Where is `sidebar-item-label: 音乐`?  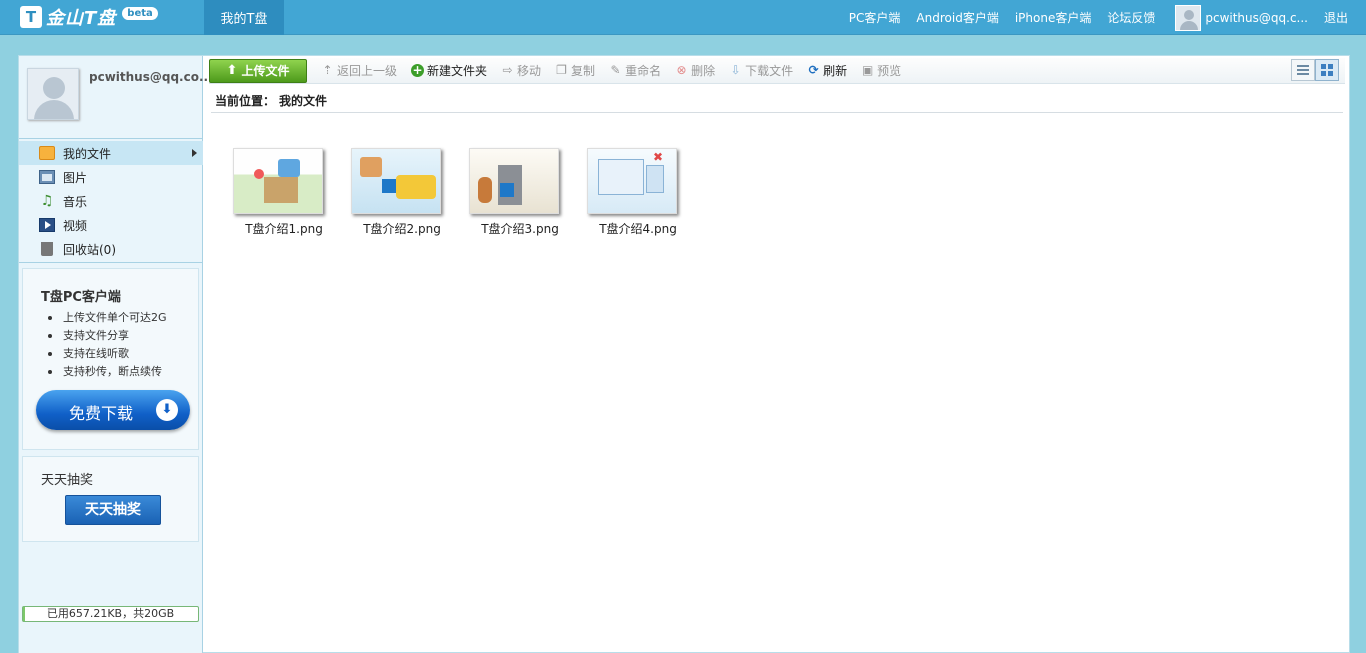 sidebar-item-label: 音乐 is located at coordinates (75, 201).